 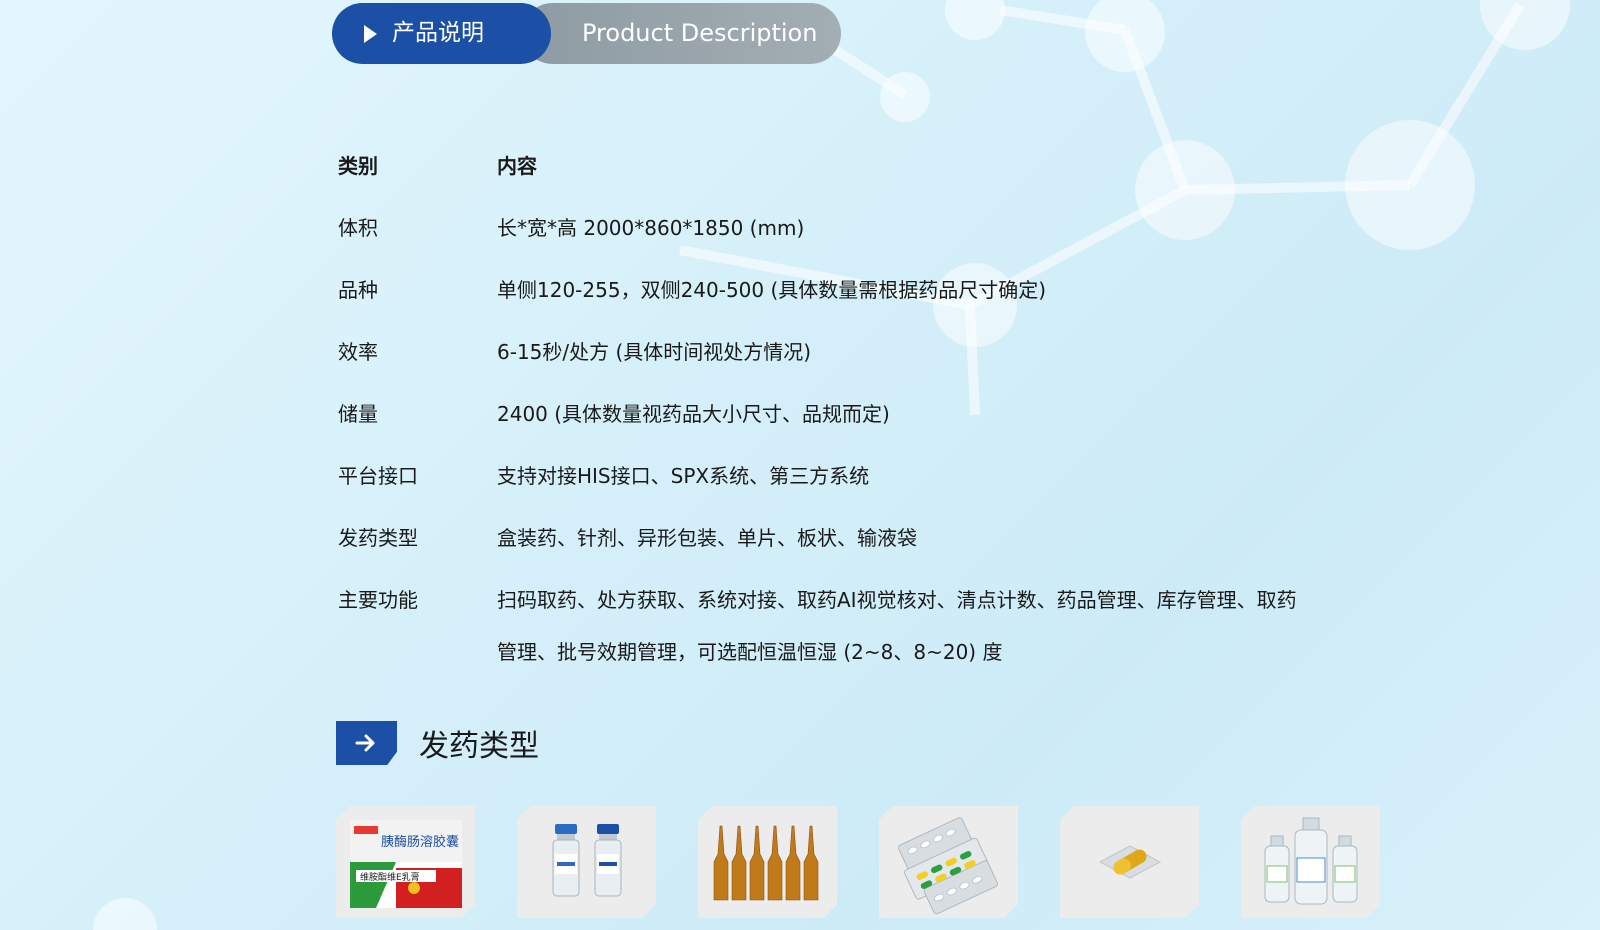 I want to click on spec-row-storage: 储量 2400 (具体数量视药品大小尺寸、品规而定), so click(x=868, y=414).